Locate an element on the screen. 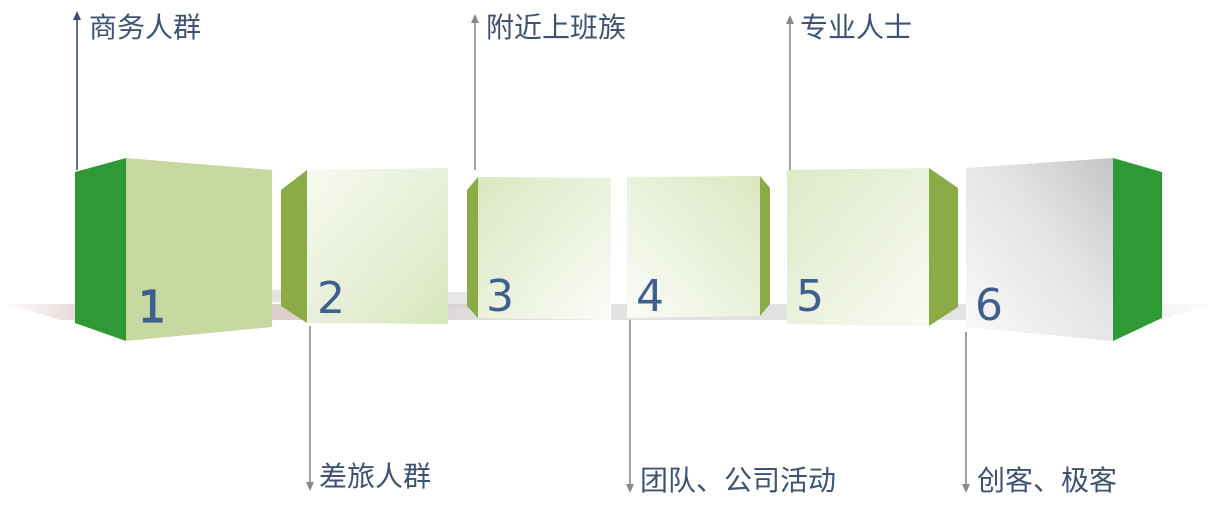 Image resolution: width=1219 pixels, height=511 pixels. segment-number-2: 2 is located at coordinates (331, 298).